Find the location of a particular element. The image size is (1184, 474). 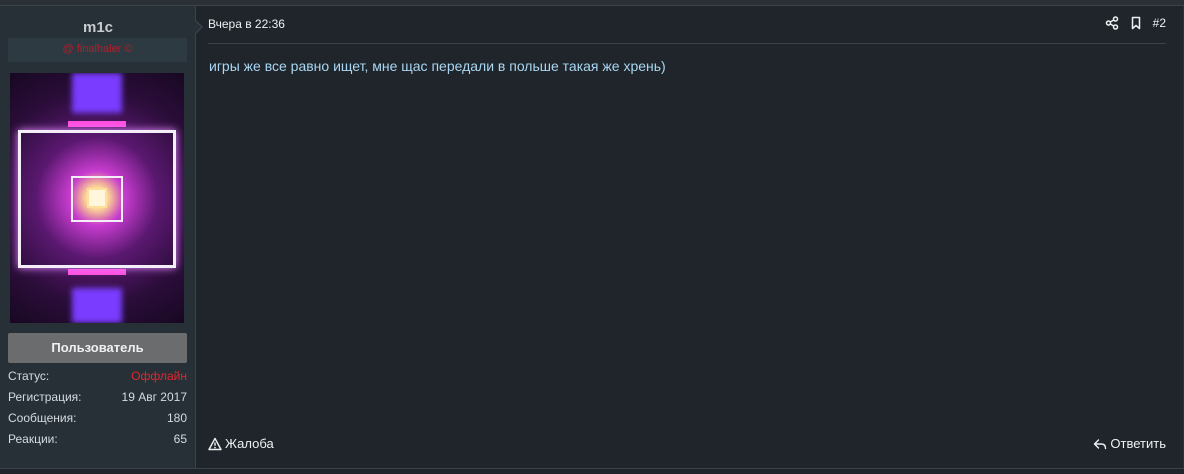

stat-value: 65 is located at coordinates (180, 439).